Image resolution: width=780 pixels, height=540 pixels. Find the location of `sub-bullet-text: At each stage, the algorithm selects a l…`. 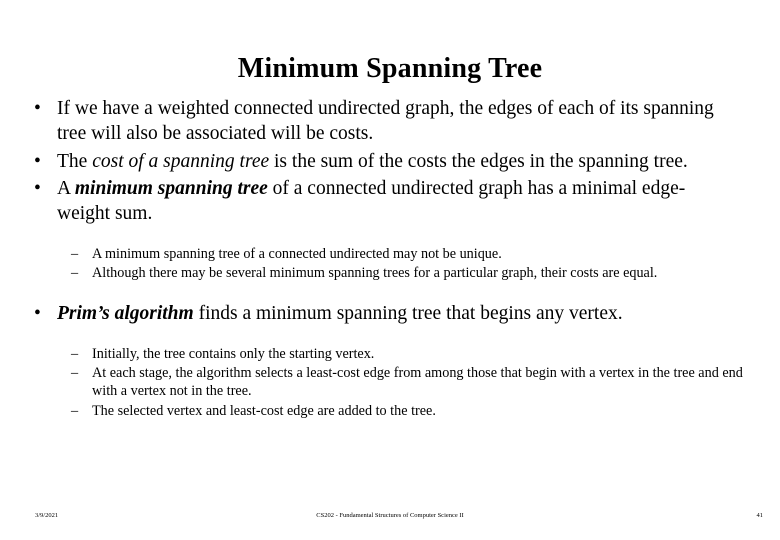

sub-bullet-text: At each stage, the algorithm selects a l… is located at coordinates (417, 382).